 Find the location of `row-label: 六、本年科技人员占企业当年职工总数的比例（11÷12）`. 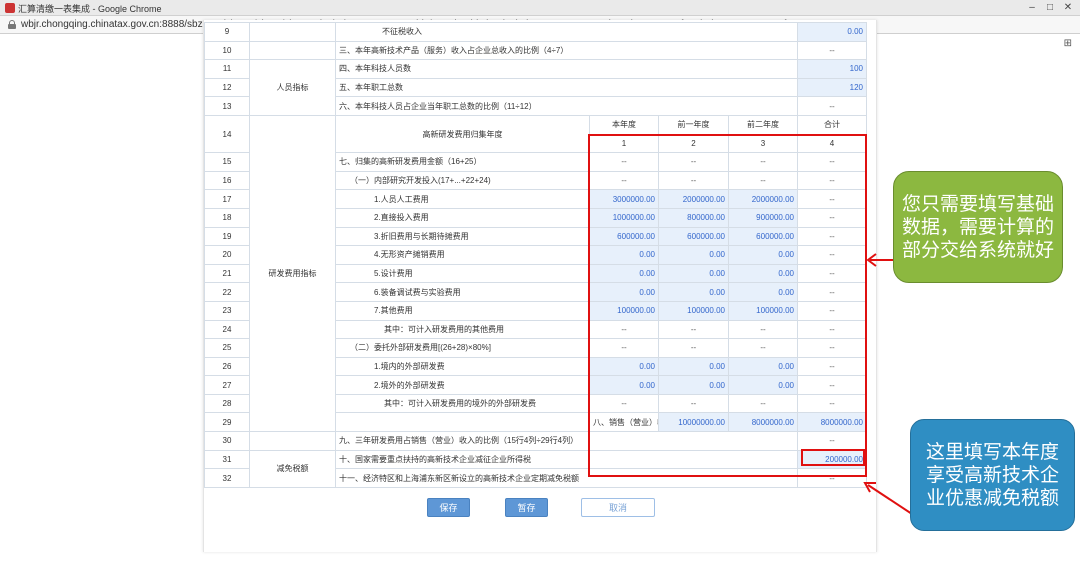

row-label: 六、本年科技人员占企业当年职工总数的比例（11÷12） is located at coordinates (566, 106).